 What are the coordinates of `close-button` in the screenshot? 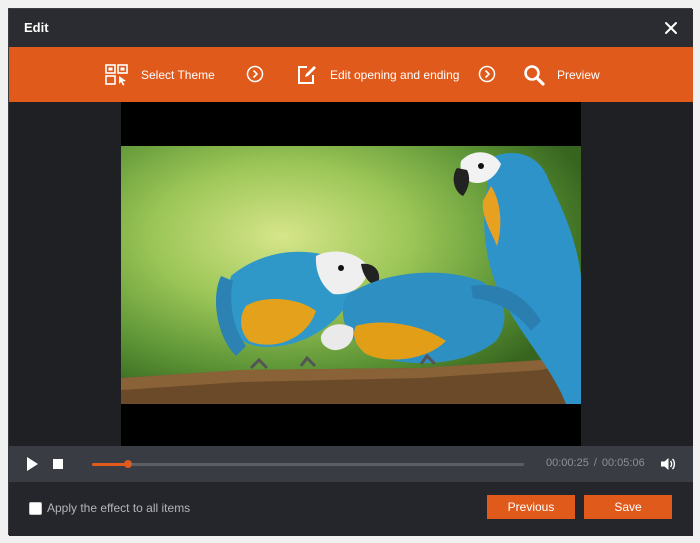 It's located at (671, 28).